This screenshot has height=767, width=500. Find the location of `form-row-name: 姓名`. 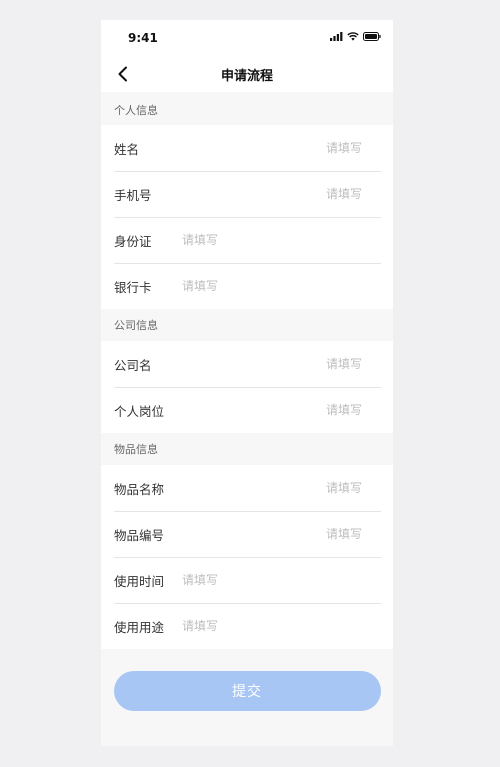

form-row-name: 姓名 is located at coordinates (247, 148).